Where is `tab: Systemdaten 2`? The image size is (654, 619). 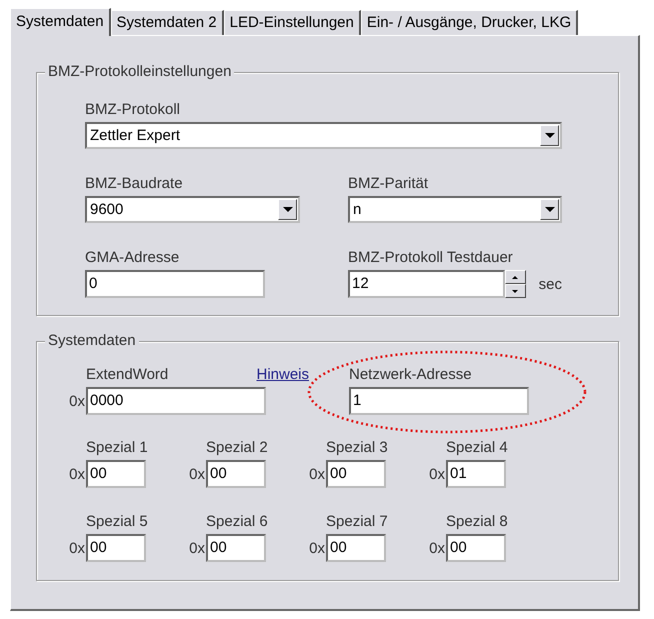 tab: Systemdaten 2 is located at coordinates (167, 22).